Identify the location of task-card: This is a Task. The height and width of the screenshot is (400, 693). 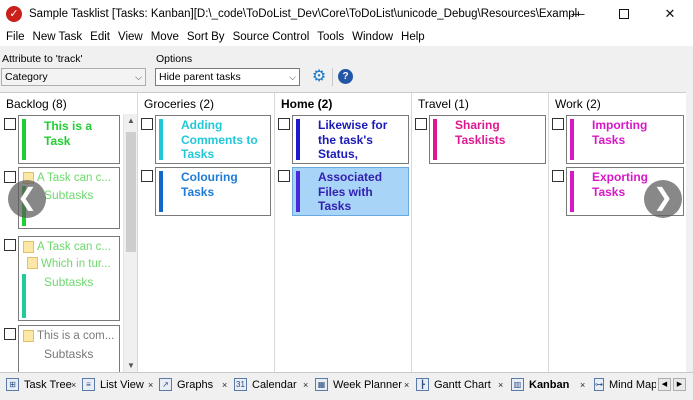
(69, 139).